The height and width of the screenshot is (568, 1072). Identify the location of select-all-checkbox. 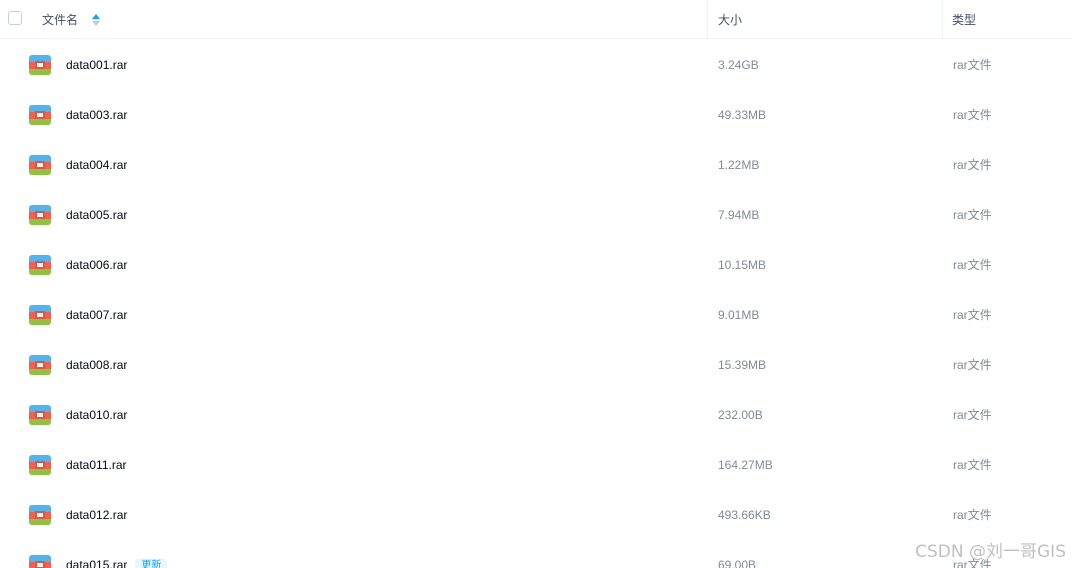
(15, 18).